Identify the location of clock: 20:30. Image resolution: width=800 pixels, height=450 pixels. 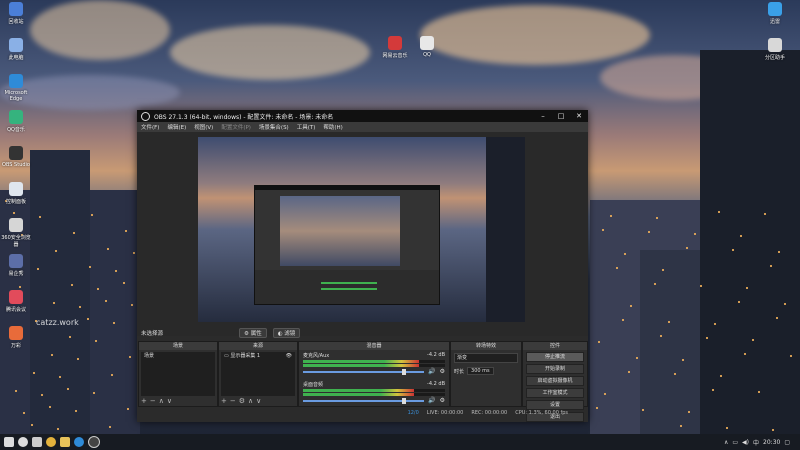
(771, 442).